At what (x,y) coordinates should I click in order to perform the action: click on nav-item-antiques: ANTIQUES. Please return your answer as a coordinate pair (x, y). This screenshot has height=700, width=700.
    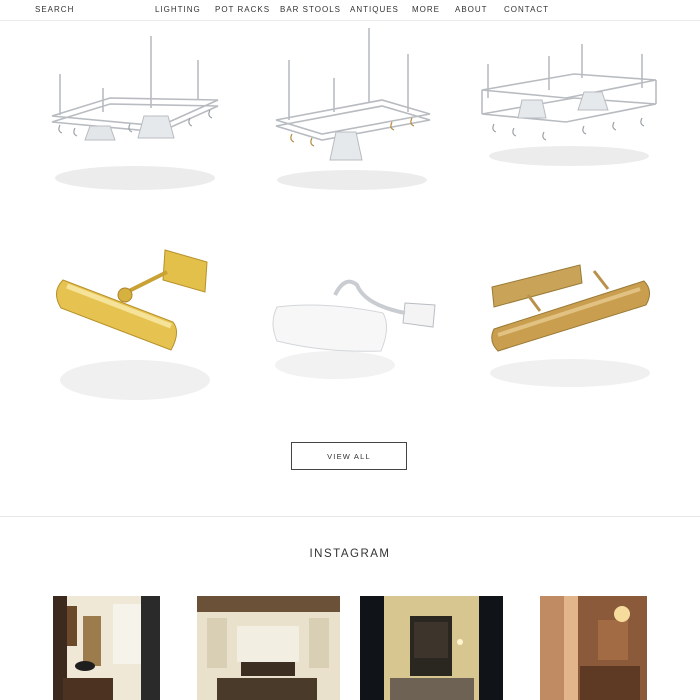
    Looking at the image, I should click on (374, 9).